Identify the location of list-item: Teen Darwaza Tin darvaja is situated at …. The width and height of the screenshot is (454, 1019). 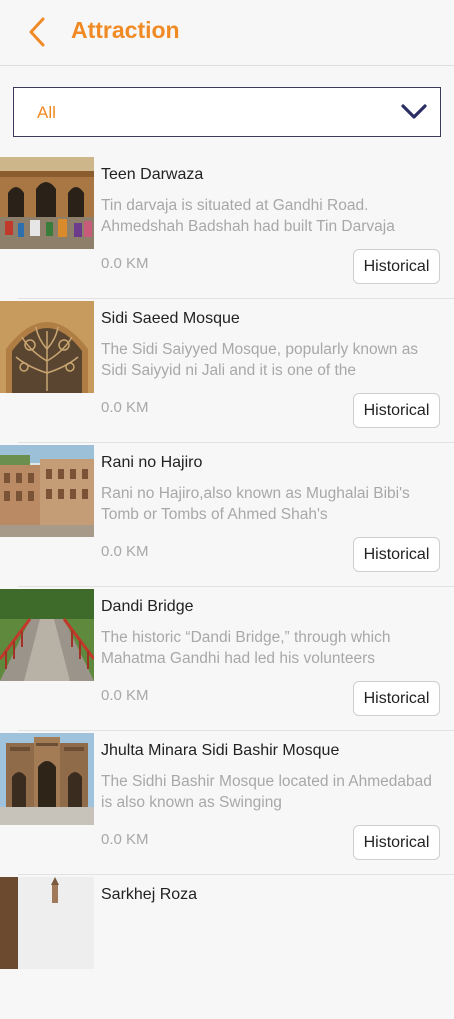
(227, 227).